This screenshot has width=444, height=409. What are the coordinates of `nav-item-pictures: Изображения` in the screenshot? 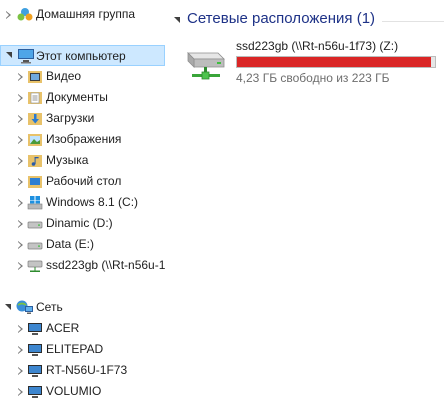 It's located at (82, 139).